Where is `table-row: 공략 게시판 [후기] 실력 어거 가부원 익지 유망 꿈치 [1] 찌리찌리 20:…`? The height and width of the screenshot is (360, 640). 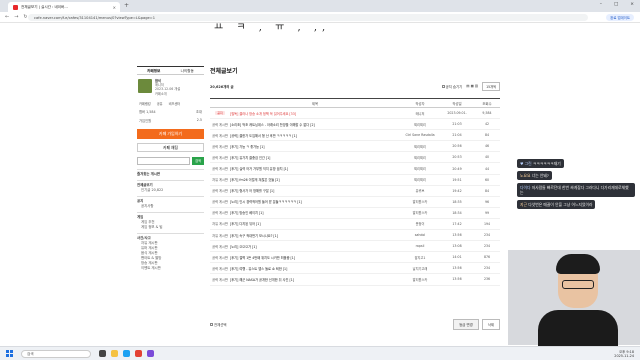
table-row: 공략 게시판 [후기] 실력 어거 가부원 익지 유망 꿈치 [1] 찌리찌리 20:… is located at coordinates (355, 168).